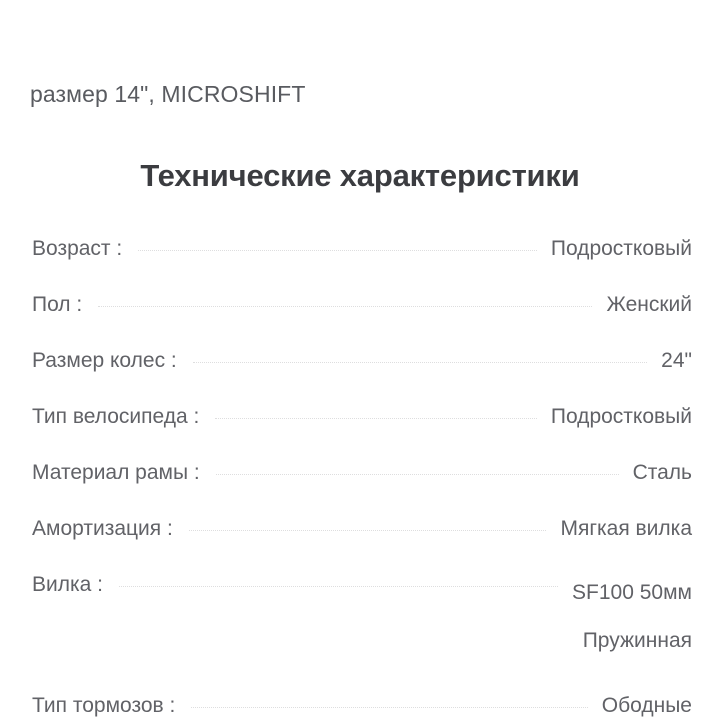  I want to click on section-heading: Технические характеристики, so click(360, 175).